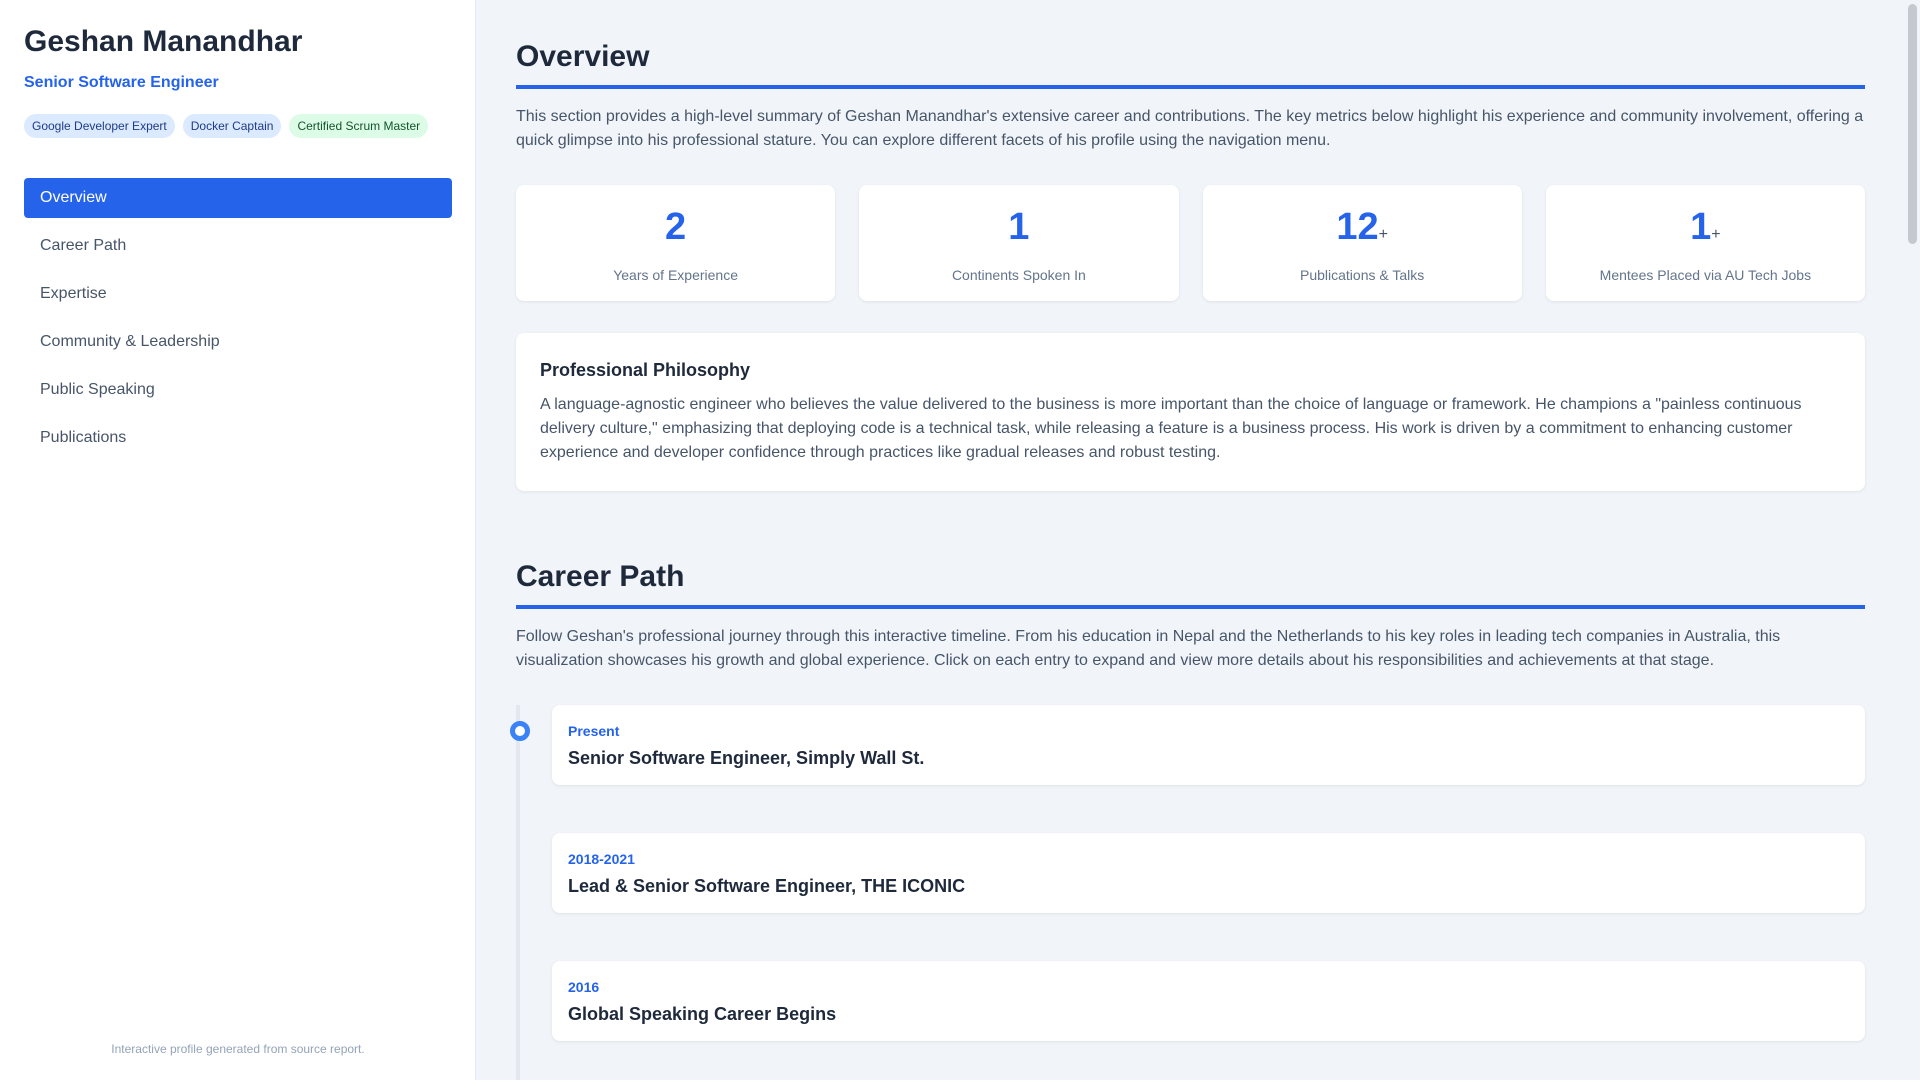 Image resolution: width=1920 pixels, height=1080 pixels. I want to click on badge-google-developer-expert: Google Developer Expert, so click(99, 126).